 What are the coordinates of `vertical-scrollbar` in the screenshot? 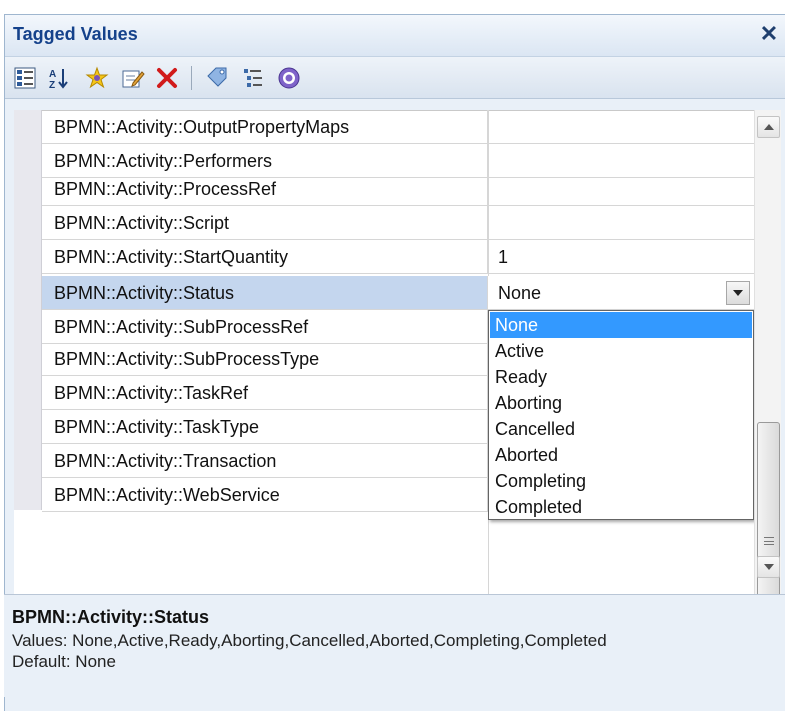 It's located at (767, 385).